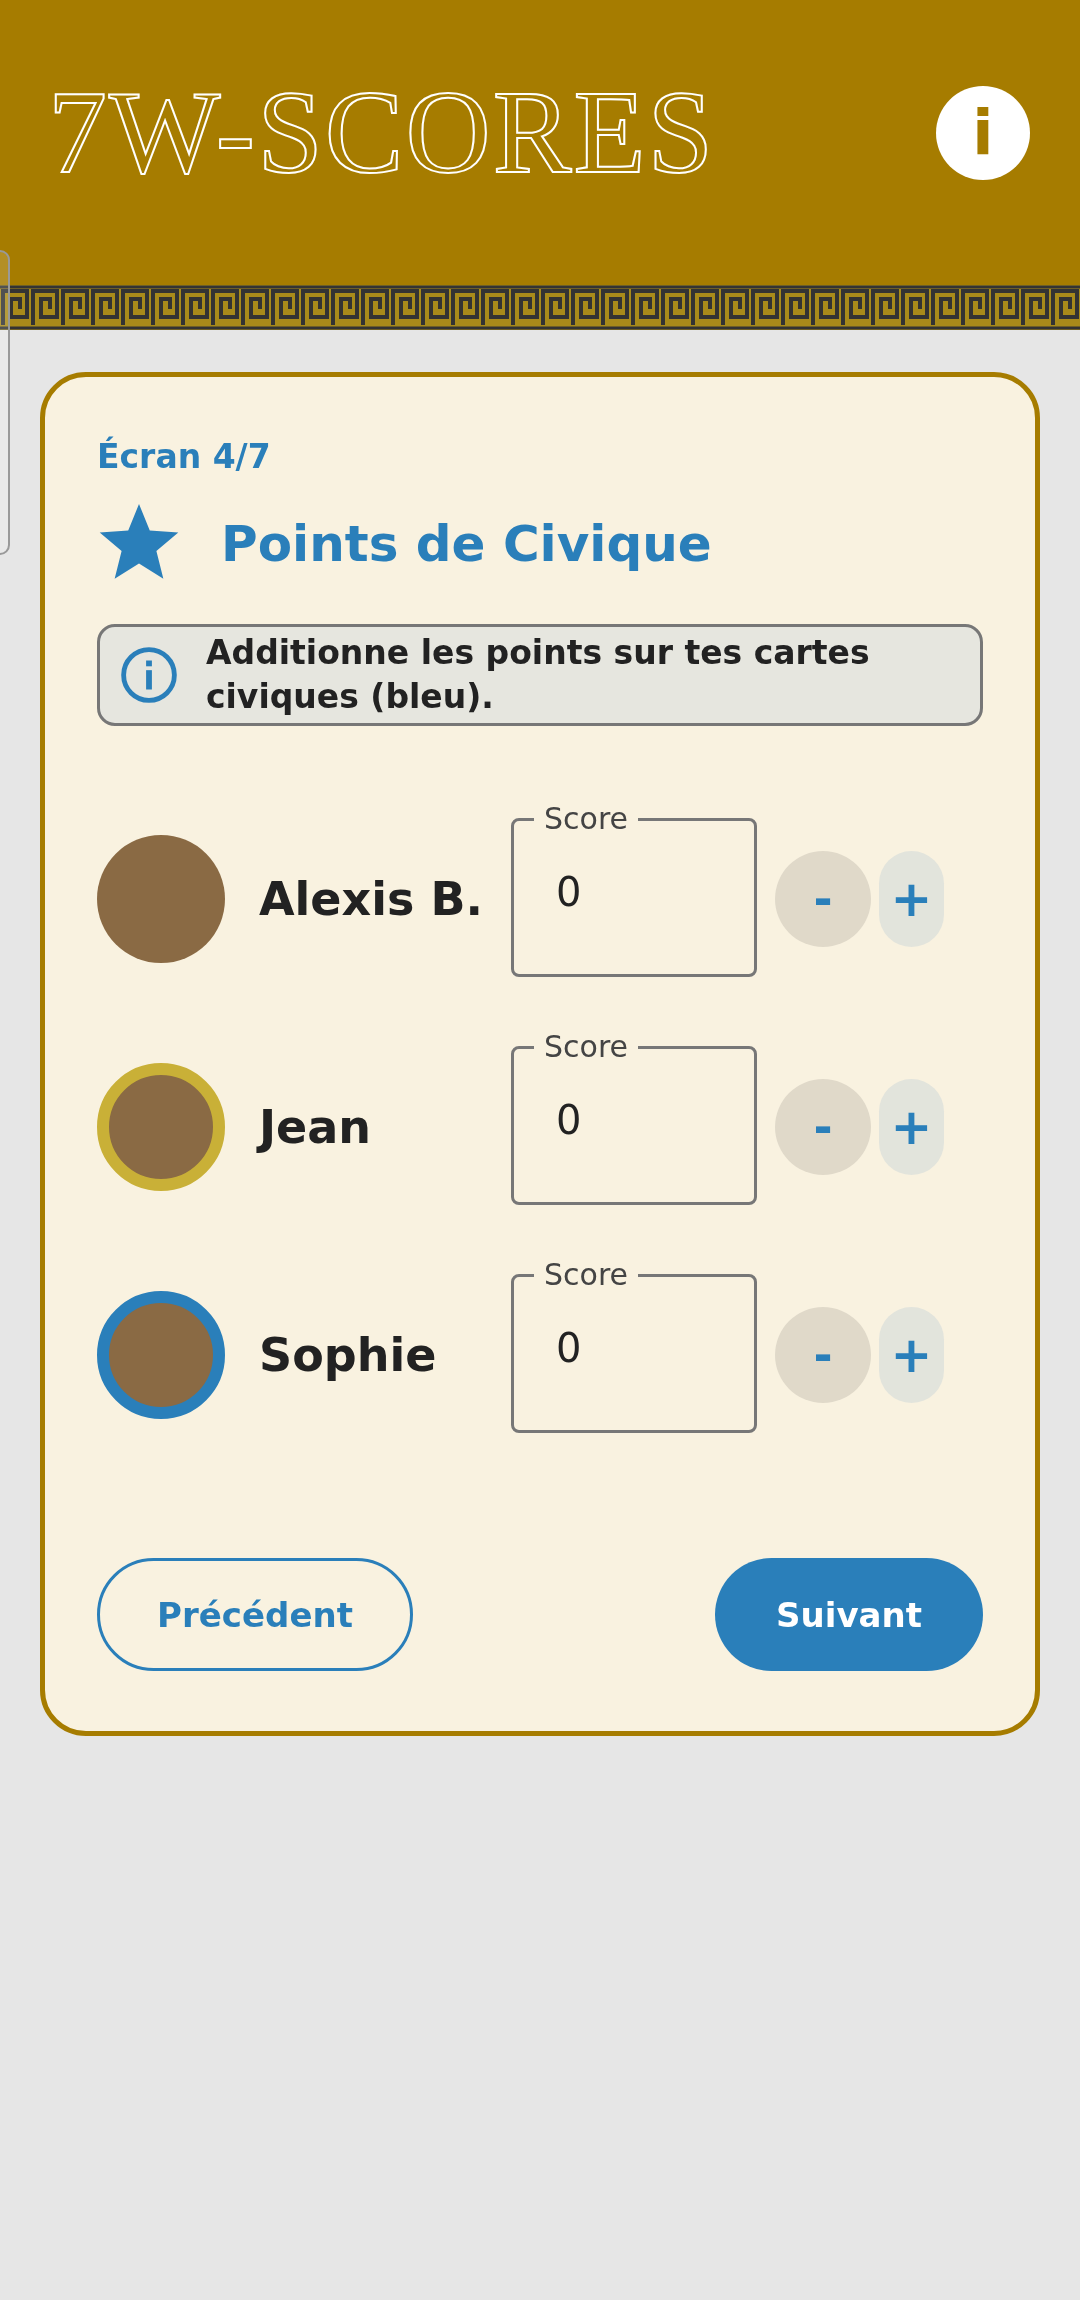  What do you see at coordinates (983, 132) in the screenshot?
I see `info-button: i` at bounding box center [983, 132].